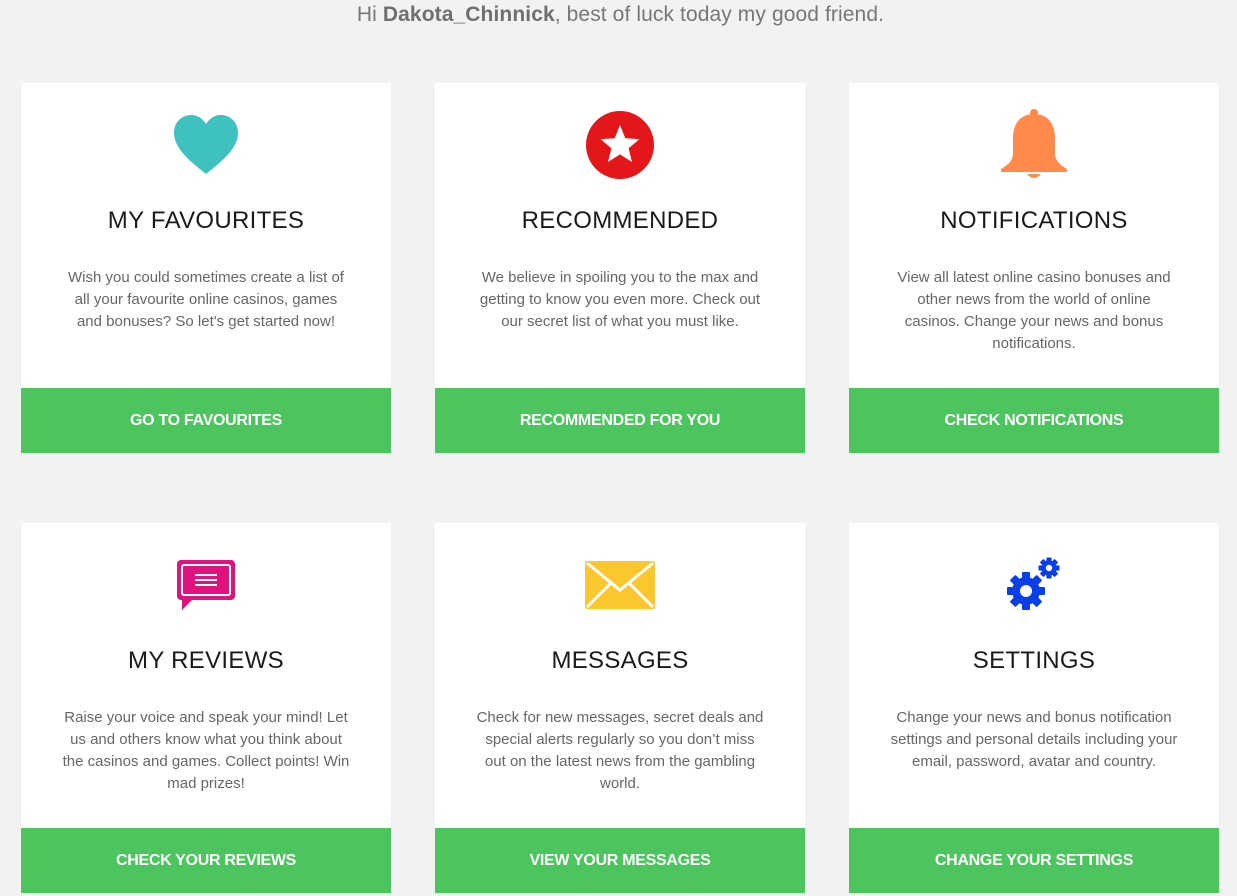  Describe the element at coordinates (206, 585) in the screenshot. I see `chat-bubble-icon` at that location.